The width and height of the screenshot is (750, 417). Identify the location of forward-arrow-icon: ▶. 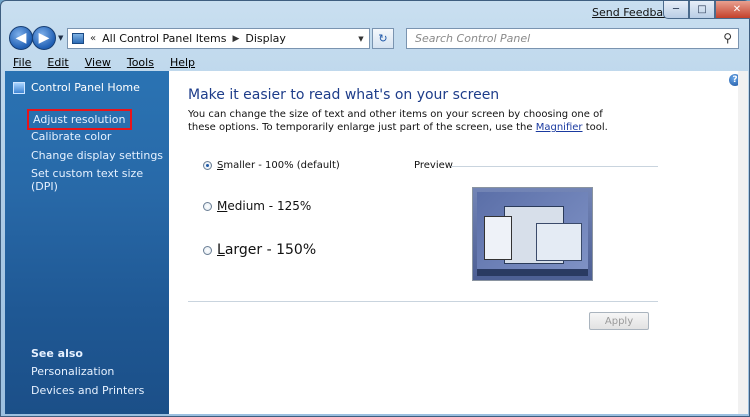
(44, 38).